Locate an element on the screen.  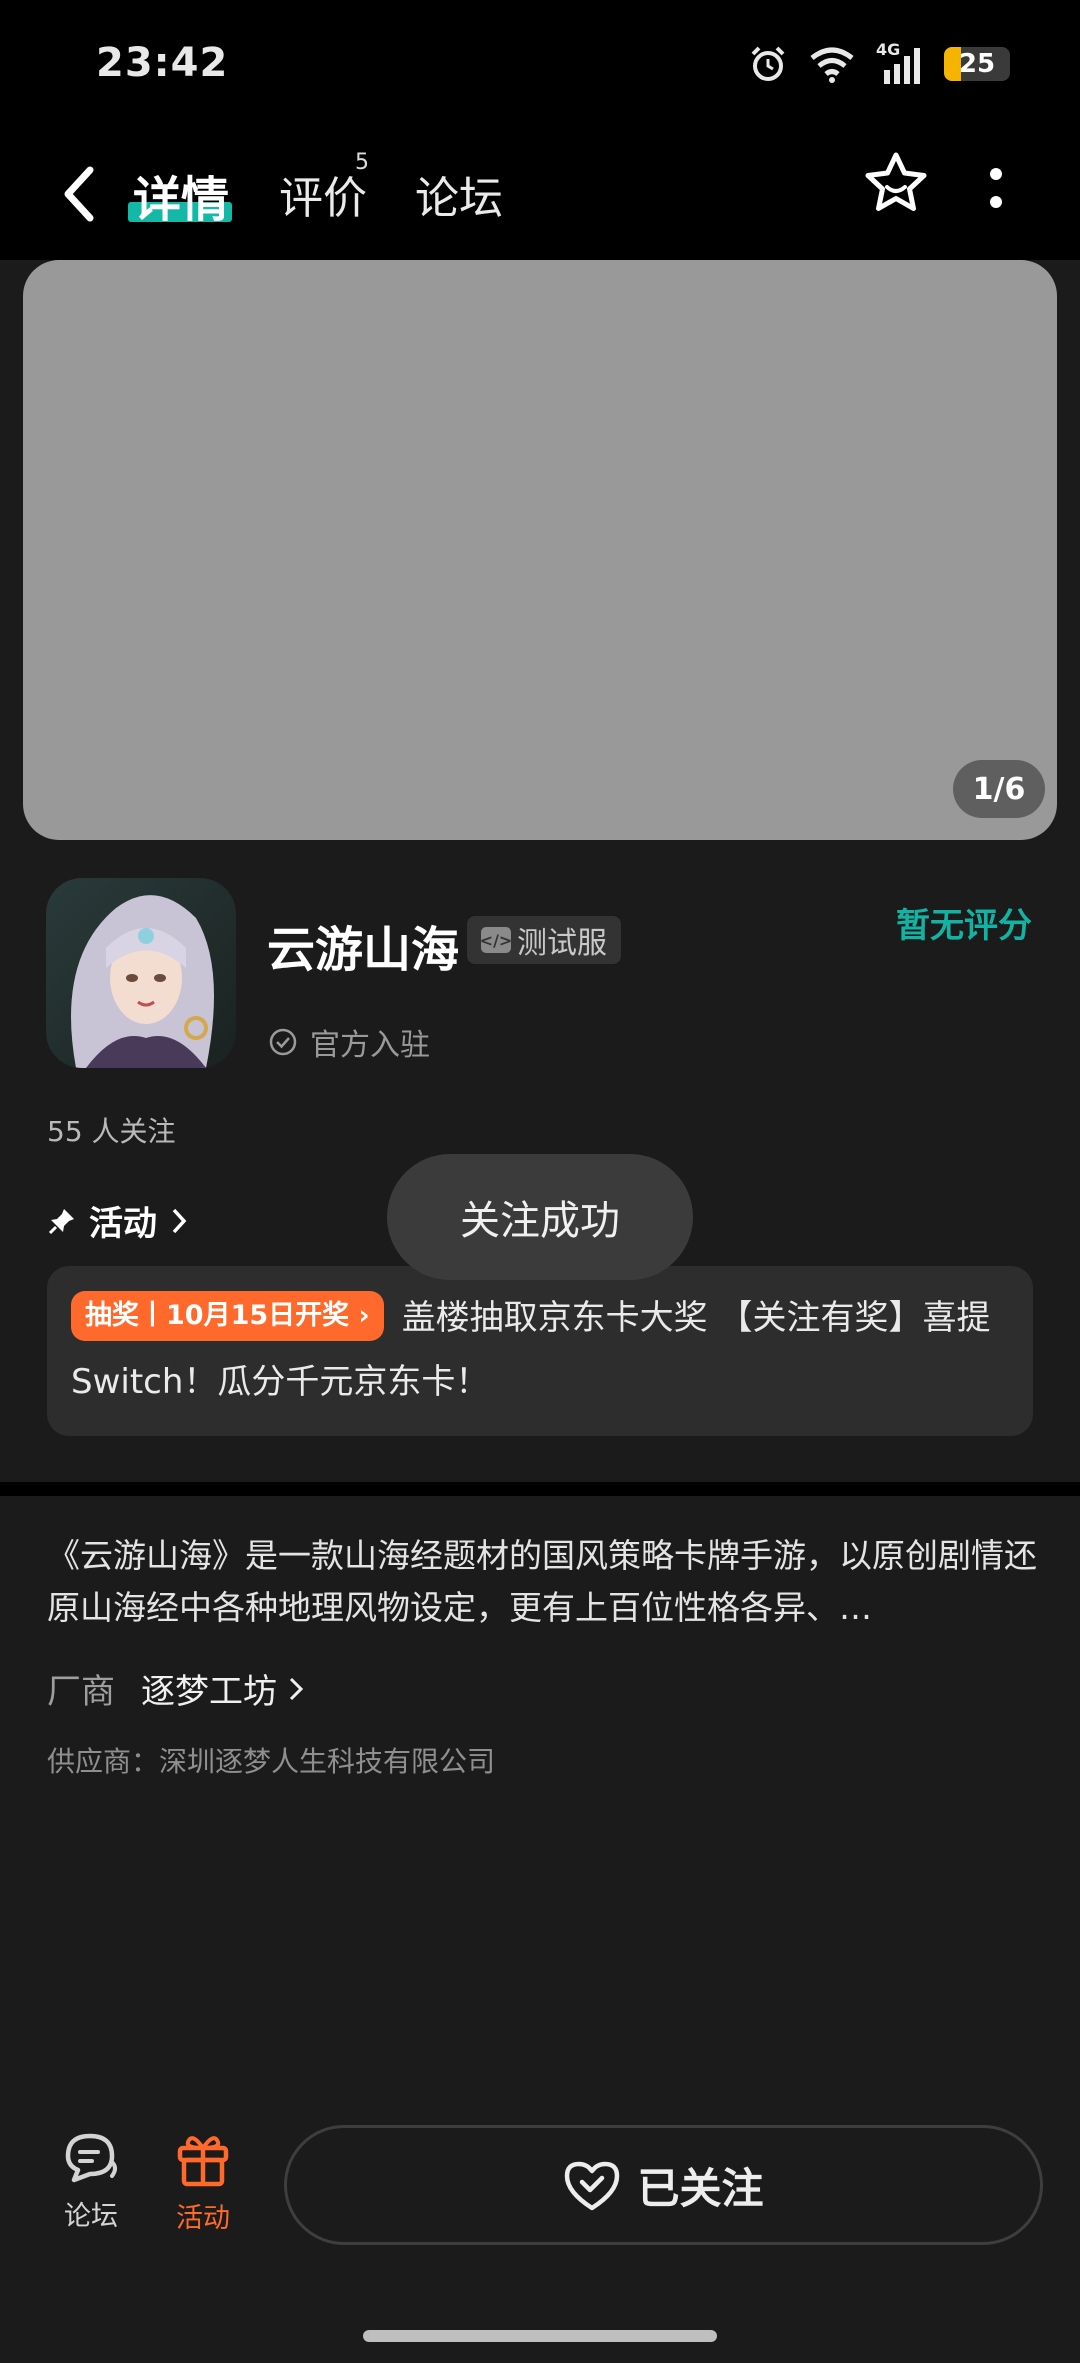
alarm-icon is located at coordinates (768, 63).